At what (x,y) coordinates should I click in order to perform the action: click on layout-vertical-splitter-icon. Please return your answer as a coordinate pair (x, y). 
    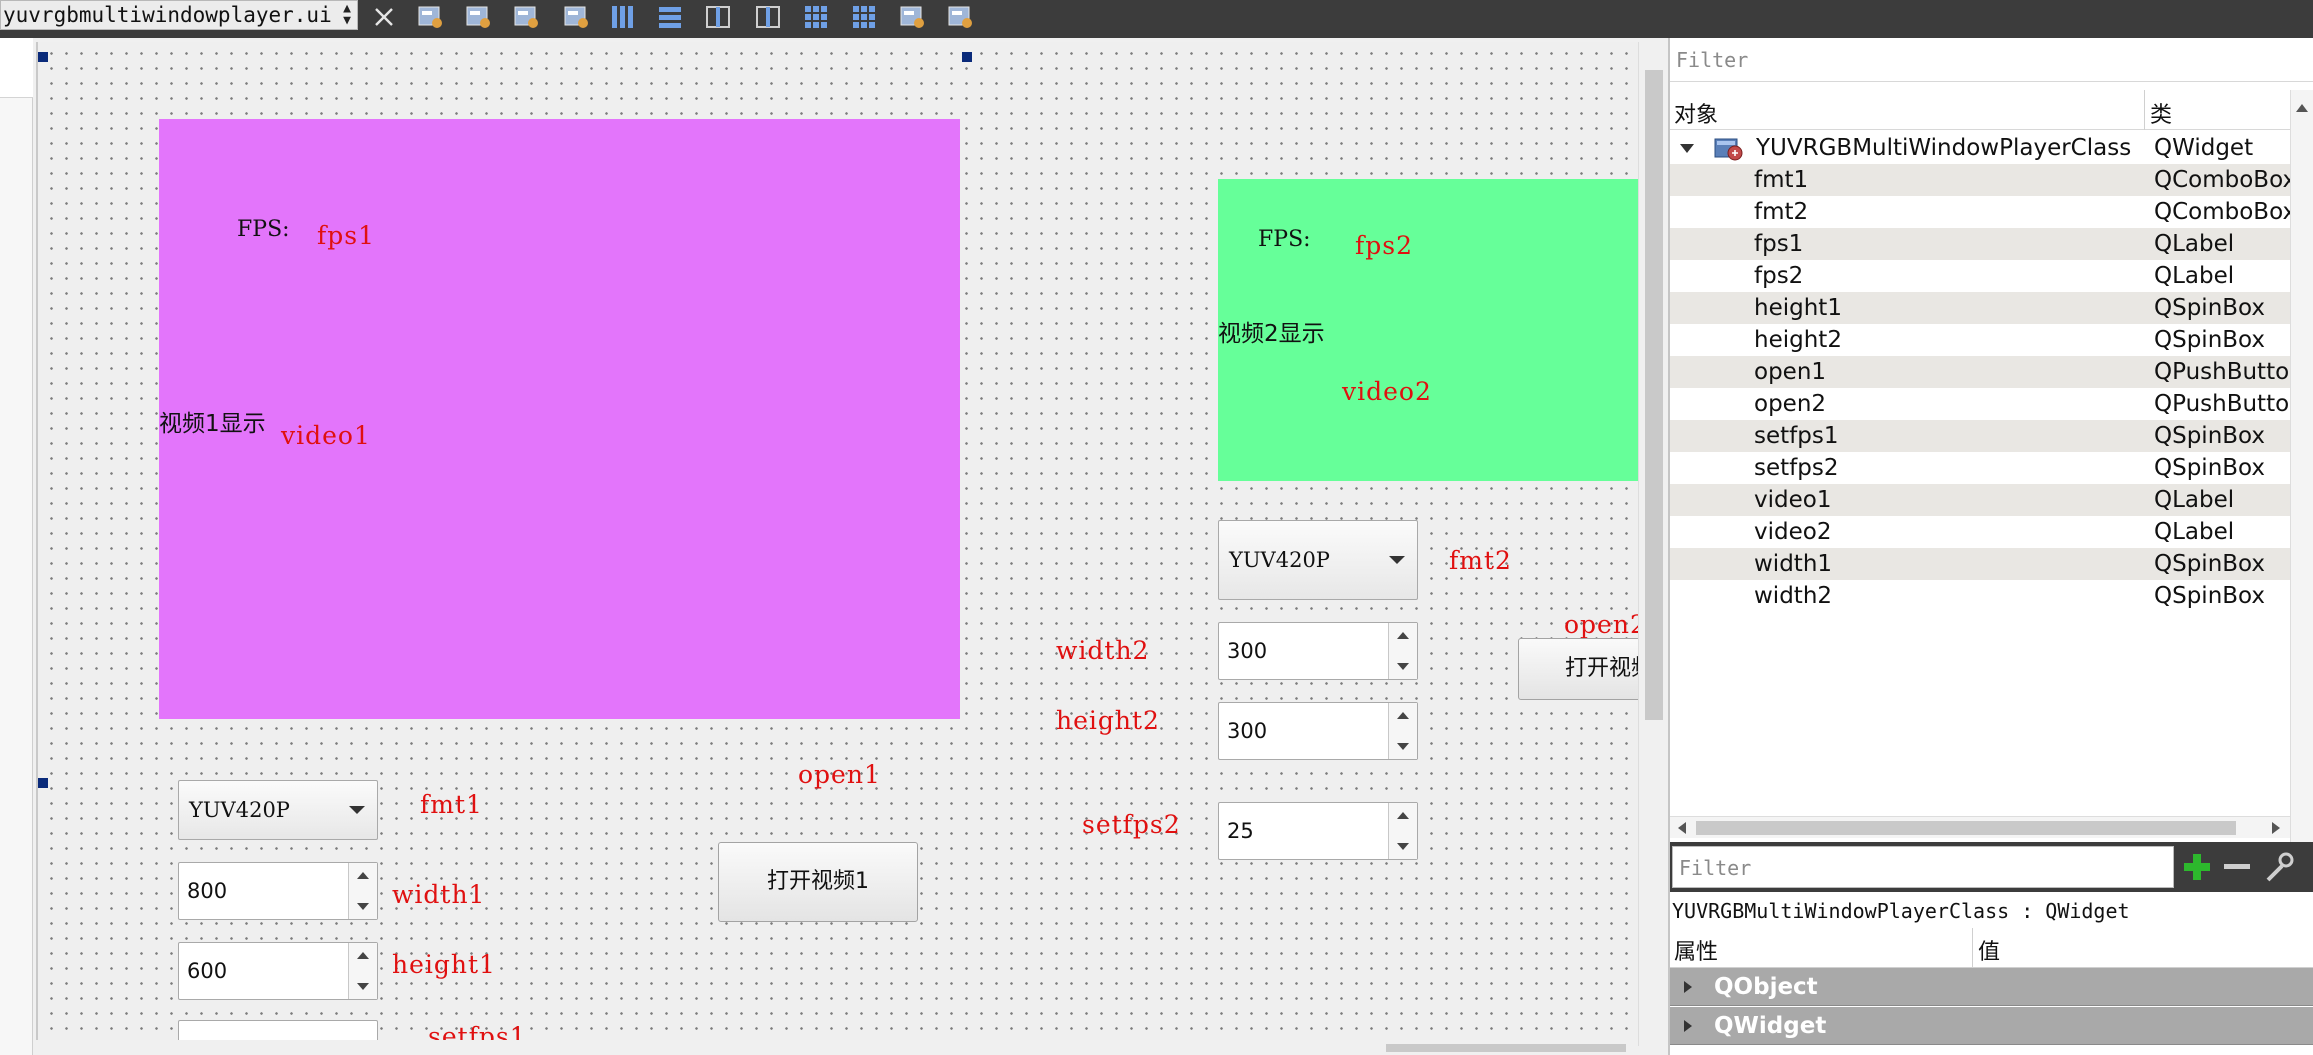
    Looking at the image, I should click on (768, 17).